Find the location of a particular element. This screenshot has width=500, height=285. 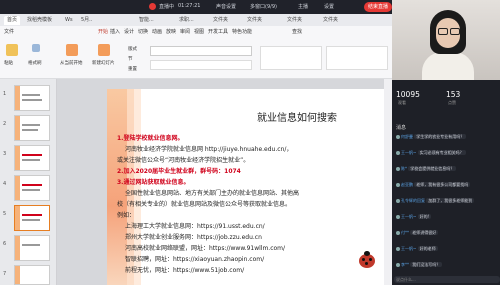

paste-label: 粘贴 is located at coordinates (8, 63).